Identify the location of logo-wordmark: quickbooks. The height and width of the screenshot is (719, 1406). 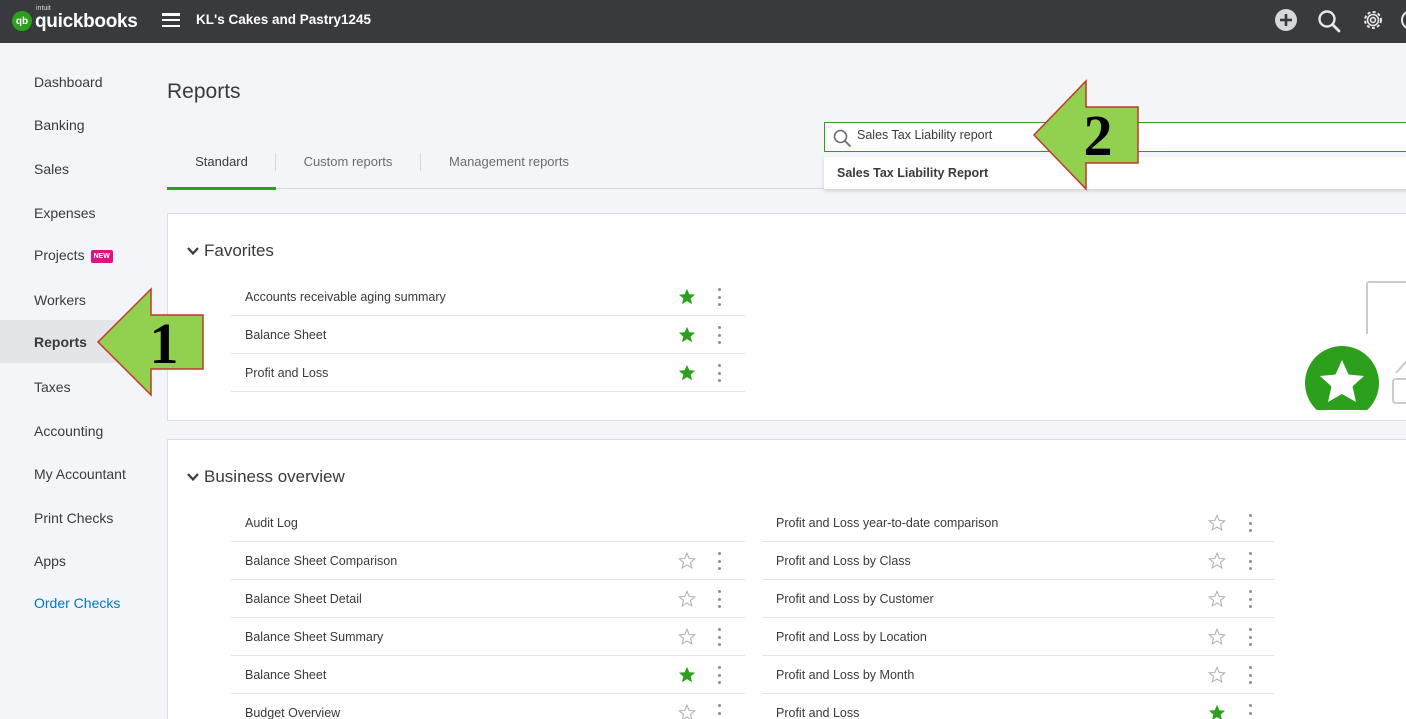
(86, 21).